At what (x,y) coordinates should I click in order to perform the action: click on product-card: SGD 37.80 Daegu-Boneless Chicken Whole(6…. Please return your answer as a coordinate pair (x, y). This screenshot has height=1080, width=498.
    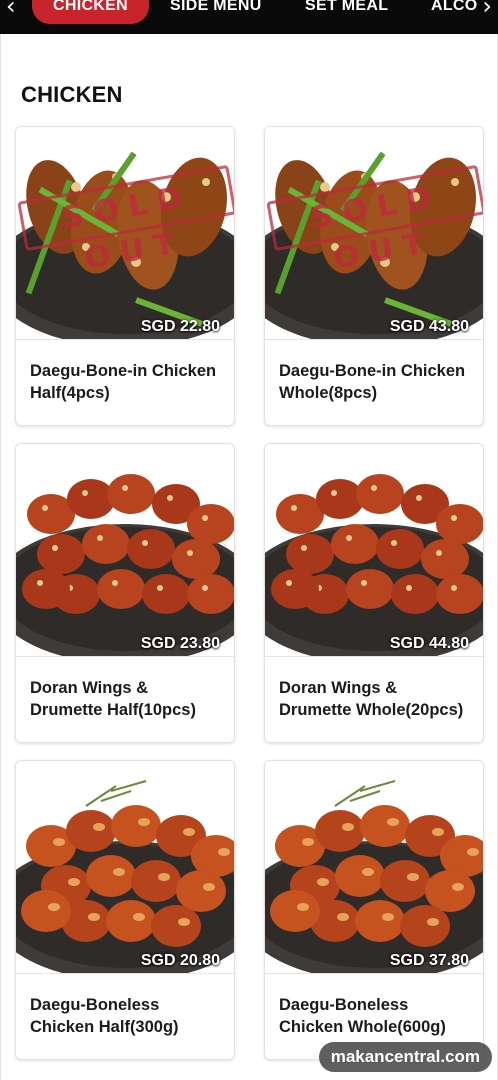
    Looking at the image, I should click on (374, 910).